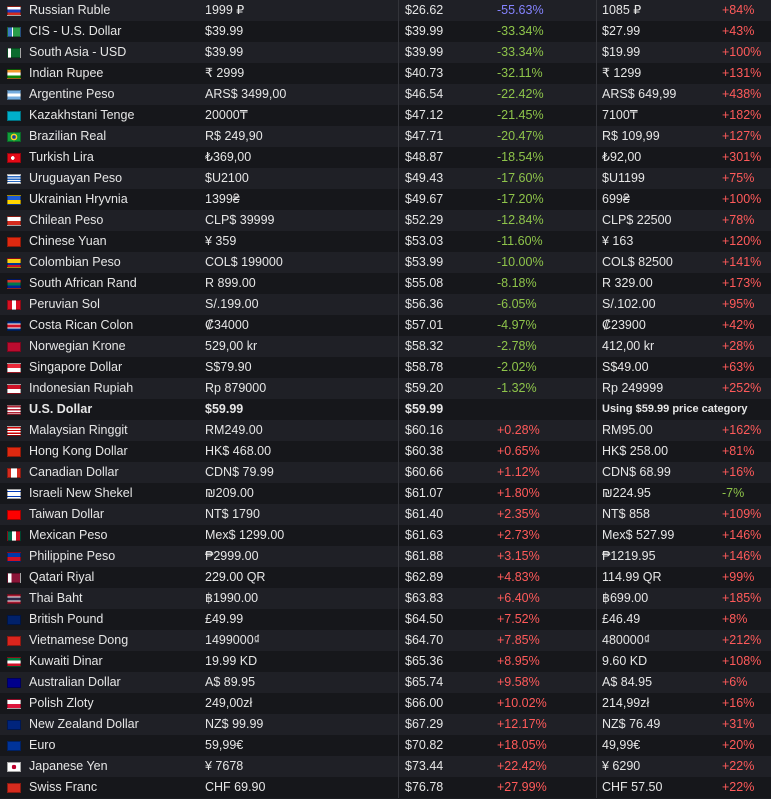  I want to click on recommended-price: 412,00 kr, so click(657, 346).